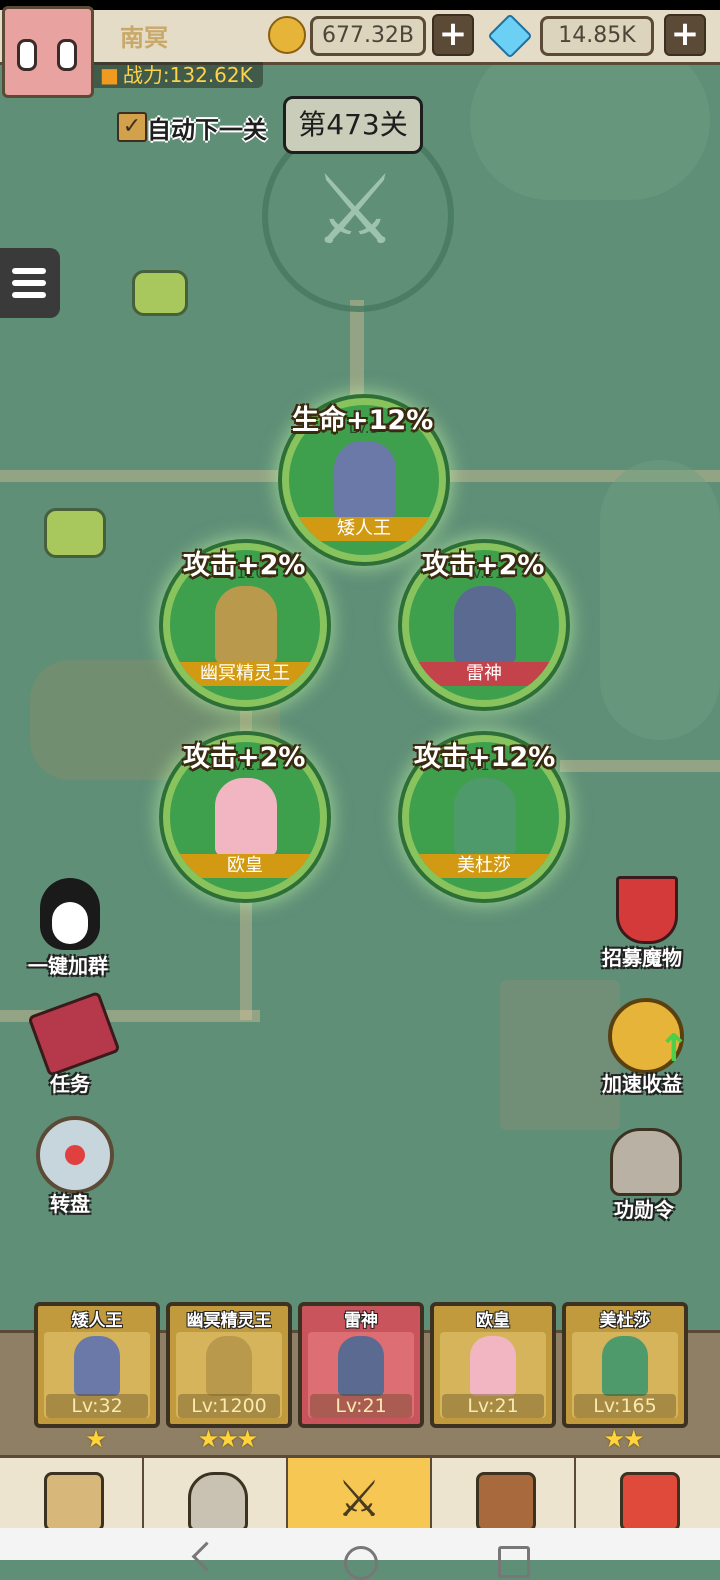  I want to click on team-slot: 雷神 Lv:21, so click(361, 1365).